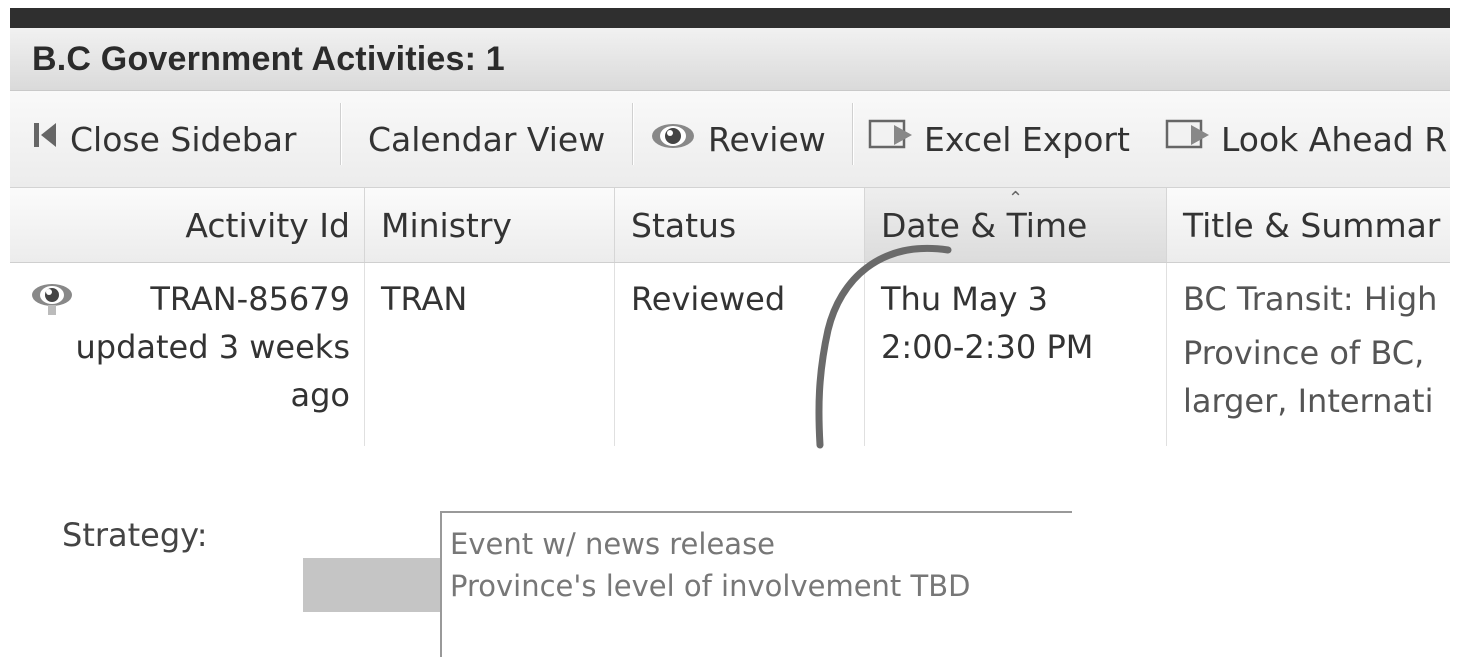 The height and width of the screenshot is (657, 1465). I want to click on close-sidebar-label: Close Sidebar, so click(183, 139).